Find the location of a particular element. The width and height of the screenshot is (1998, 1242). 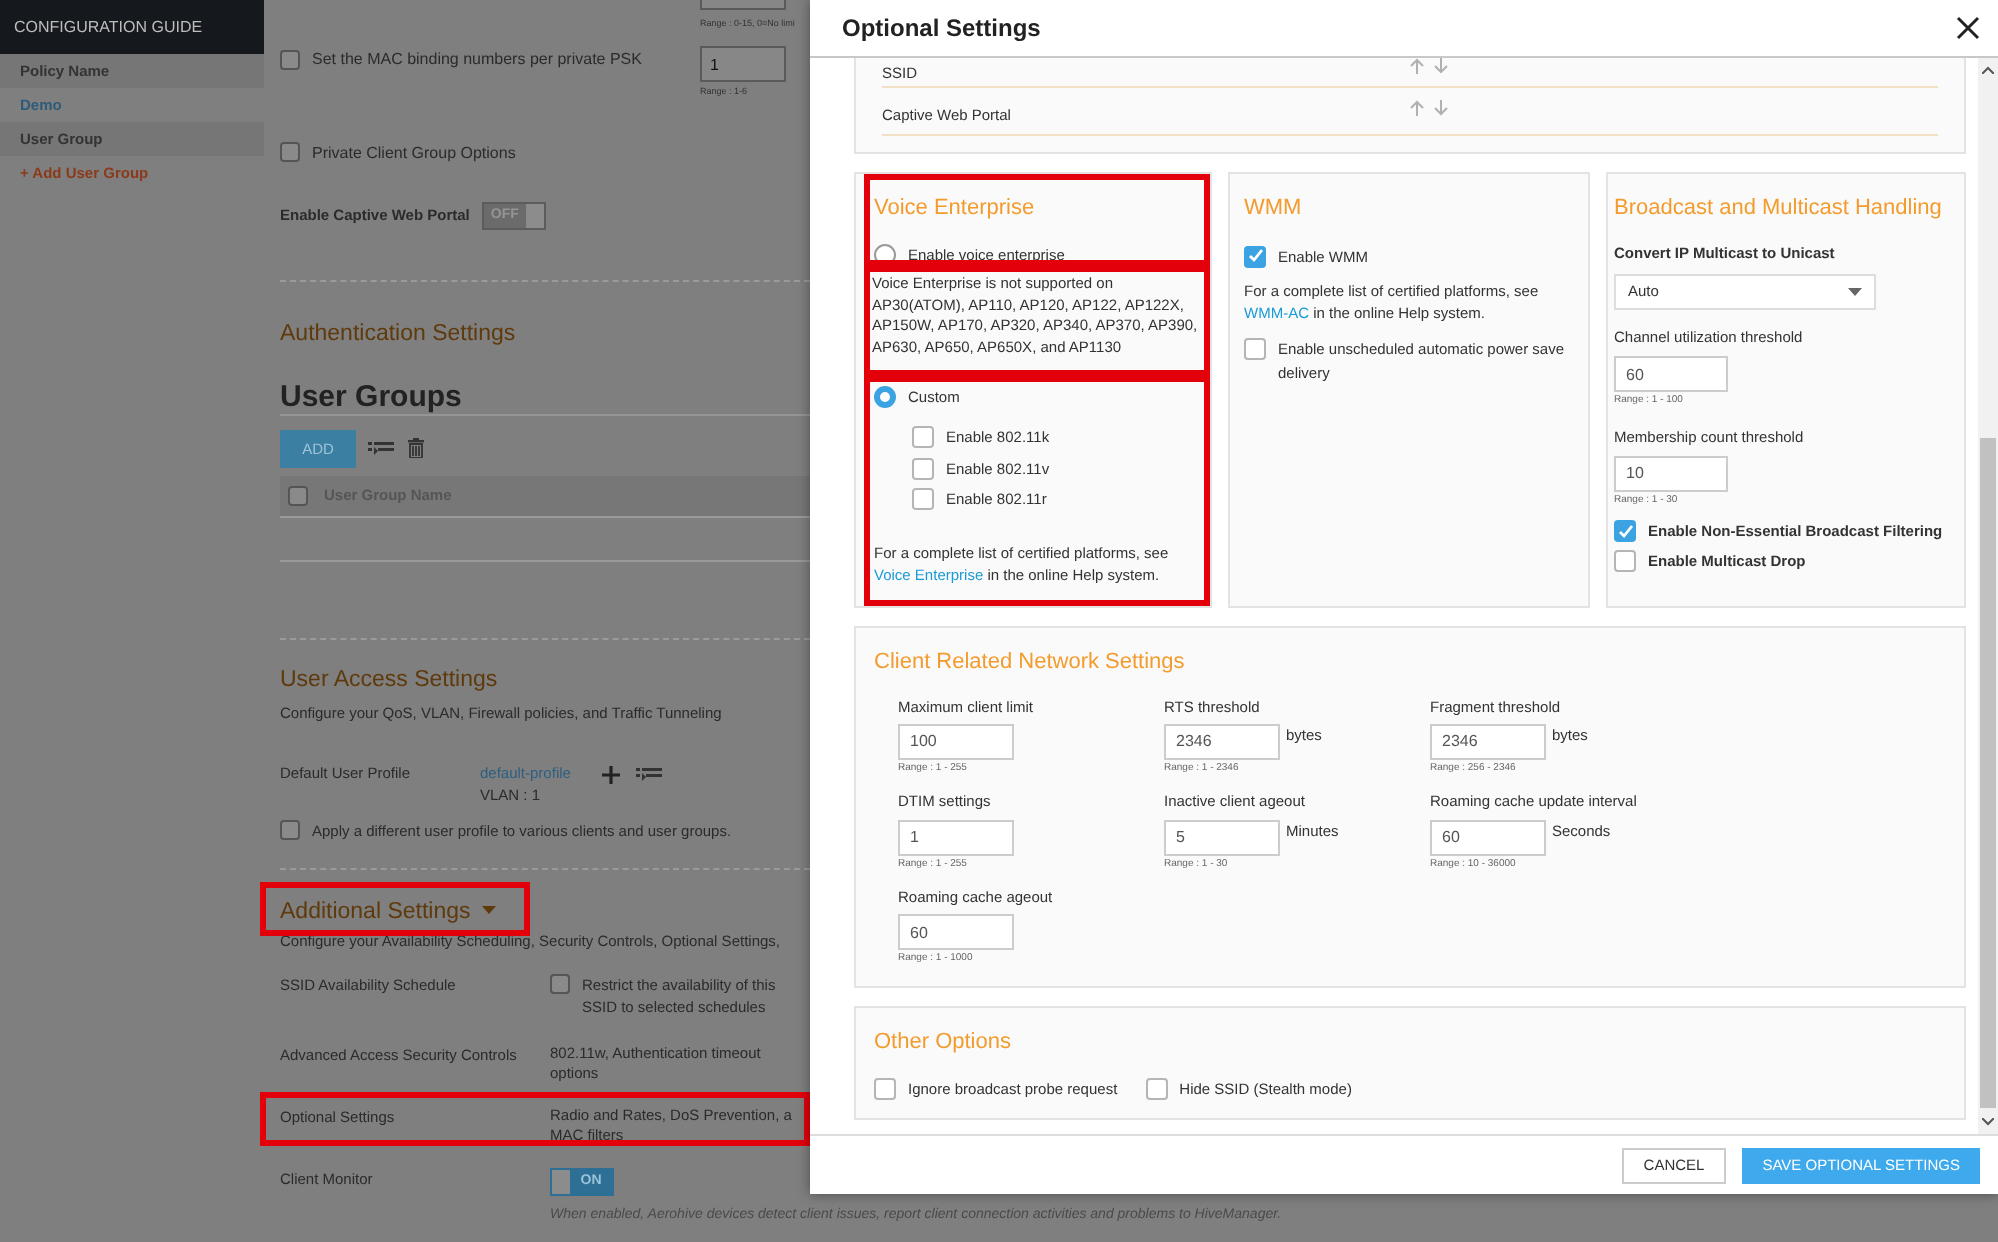

dialog-title: Optional Settings is located at coordinates (941, 29).